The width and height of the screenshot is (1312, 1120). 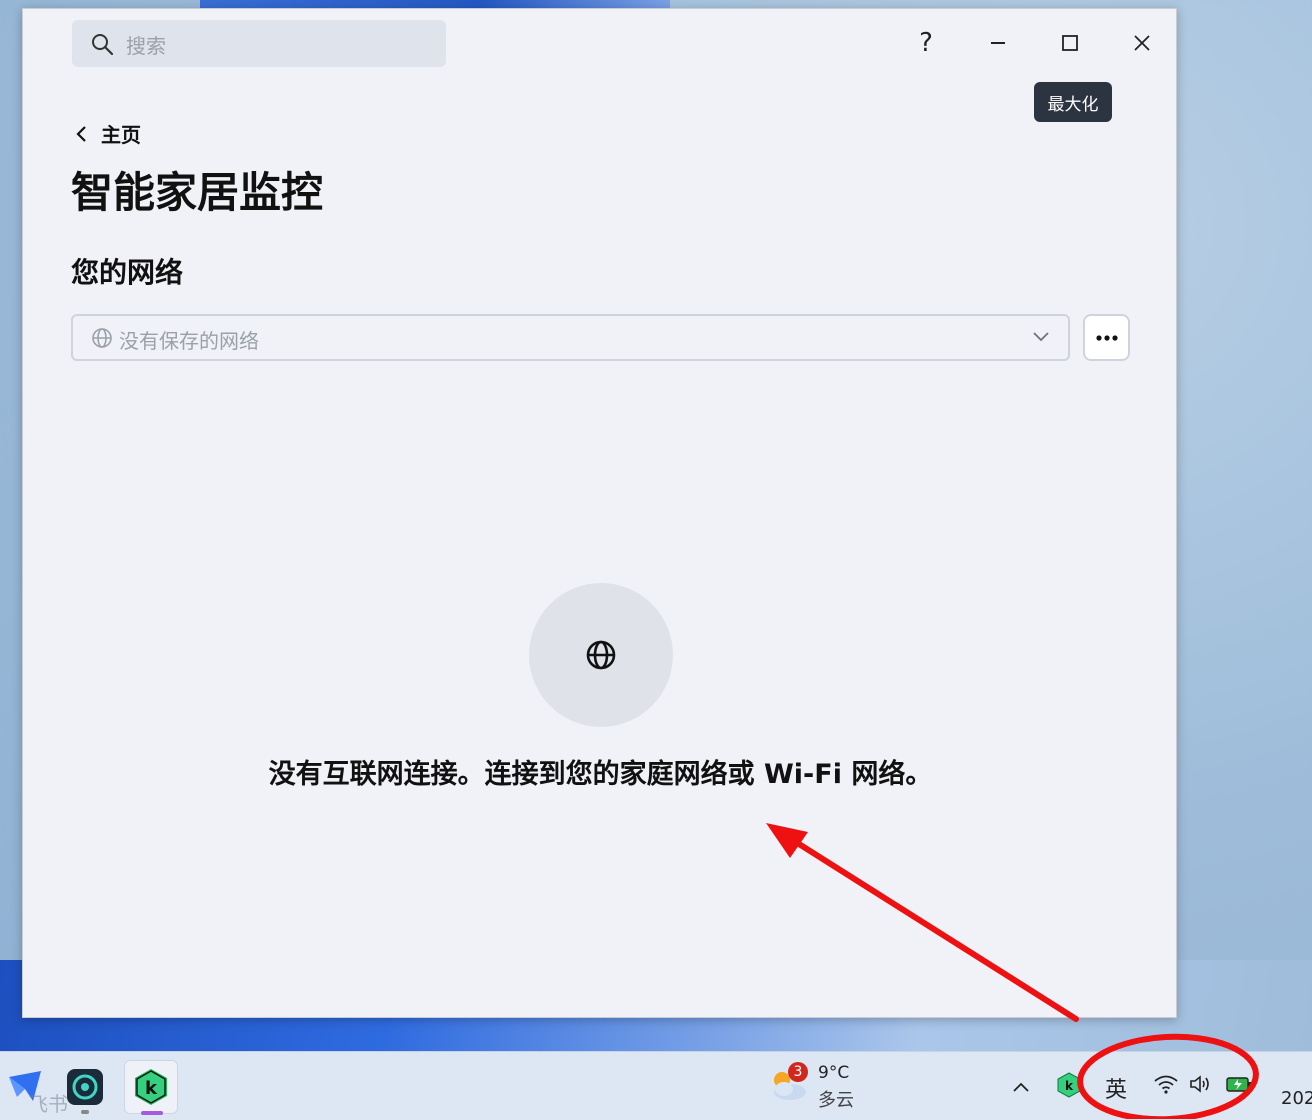 I want to click on ime-indicator: 英, so click(x=1116, y=1088).